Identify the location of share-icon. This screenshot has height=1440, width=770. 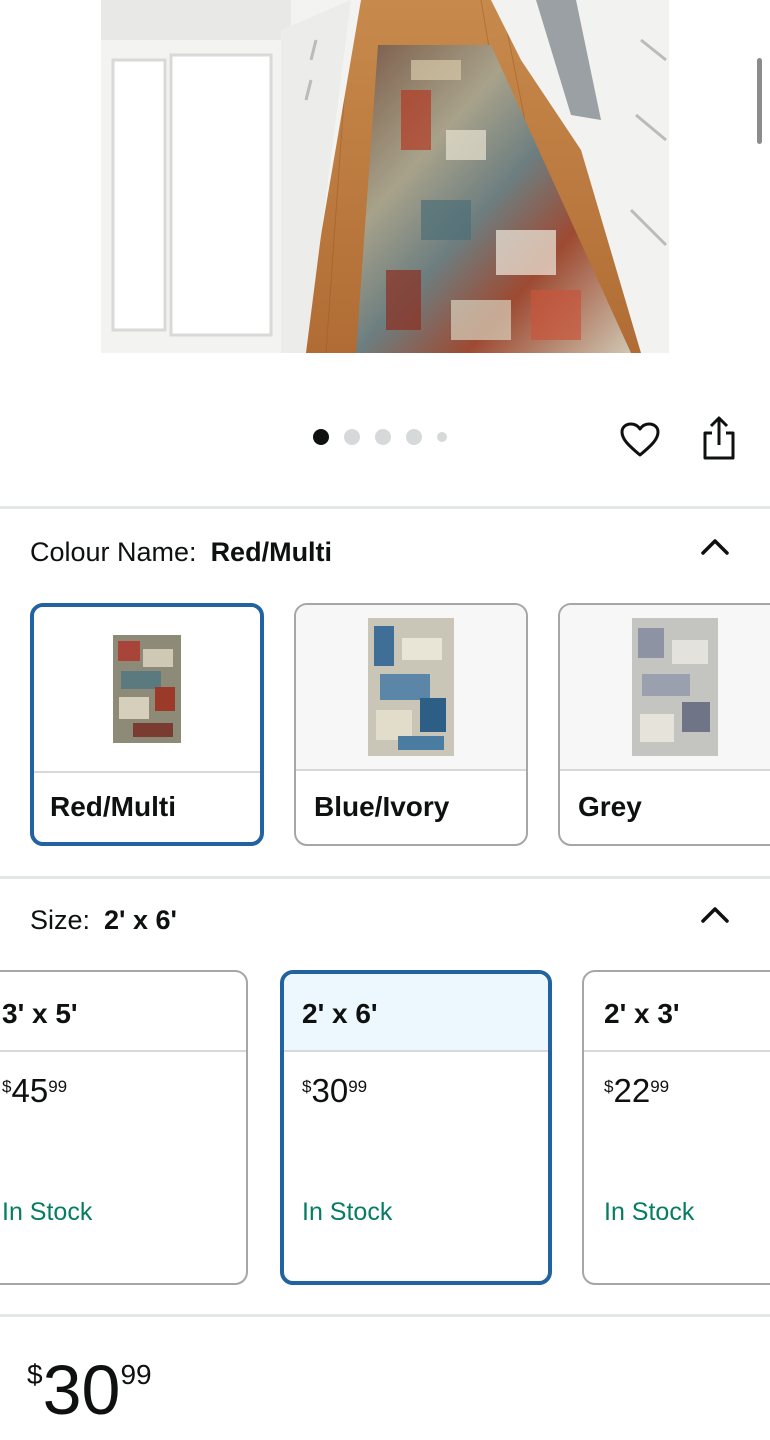
(719, 438).